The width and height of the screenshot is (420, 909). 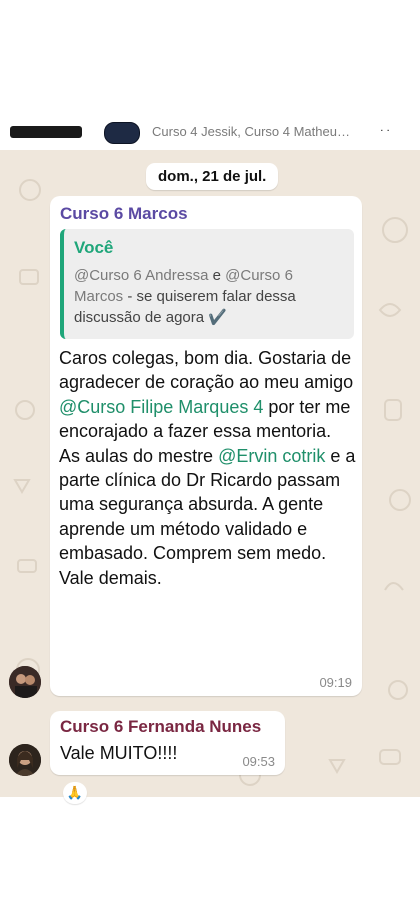 I want to click on group-avatar, so click(x=122, y=133).